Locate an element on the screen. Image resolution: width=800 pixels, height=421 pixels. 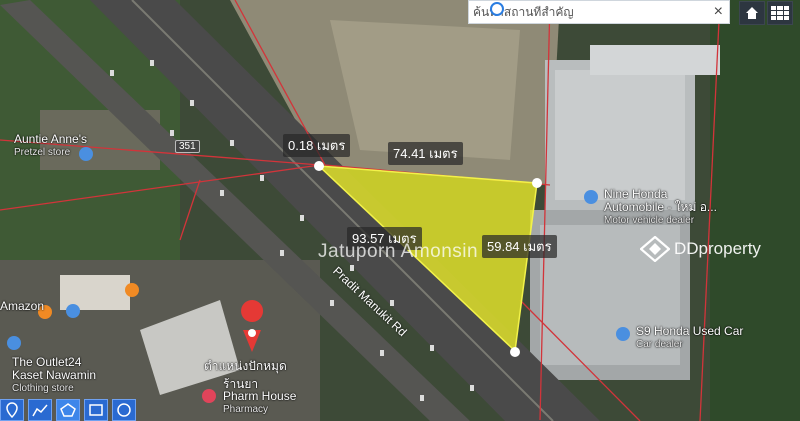
poi-title: Auntie Anne's is located at coordinates (51, 139).